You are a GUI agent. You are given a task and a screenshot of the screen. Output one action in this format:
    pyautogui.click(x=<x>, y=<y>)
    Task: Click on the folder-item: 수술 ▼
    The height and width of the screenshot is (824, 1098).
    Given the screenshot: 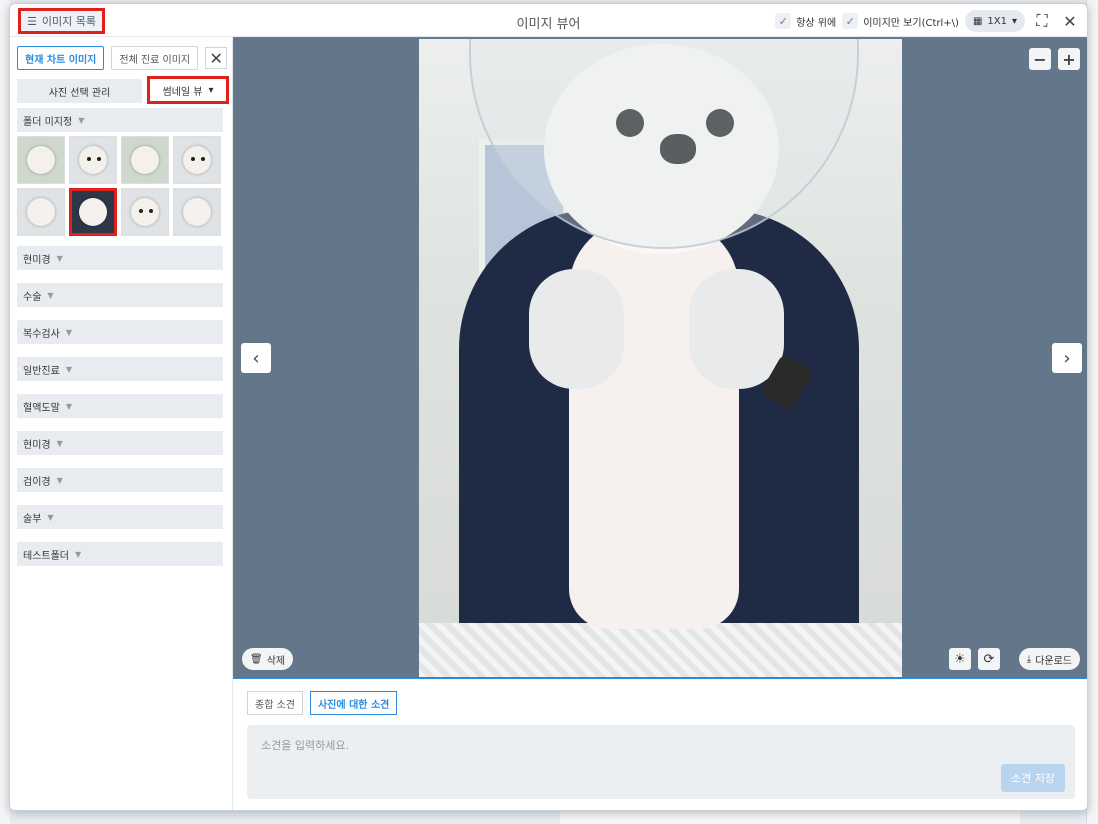 What is the action you would take?
    pyautogui.click(x=120, y=295)
    